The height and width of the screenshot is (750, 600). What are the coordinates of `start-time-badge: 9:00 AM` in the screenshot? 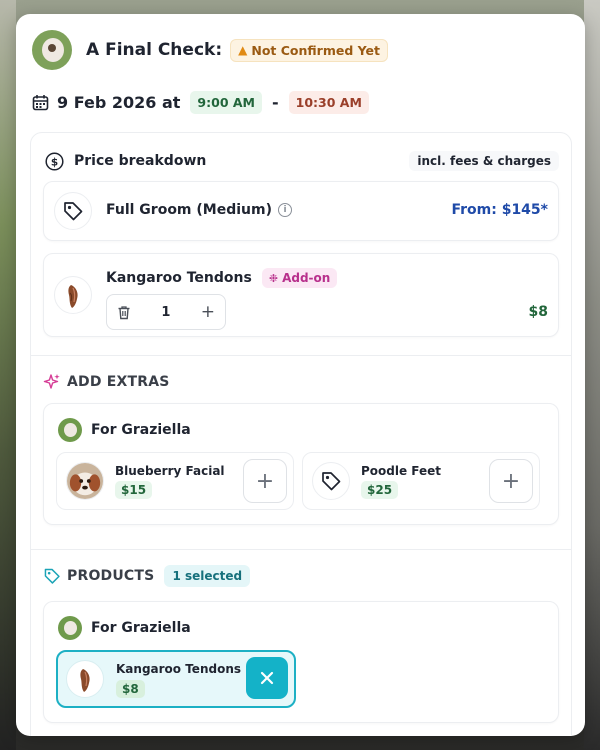 It's located at (226, 102).